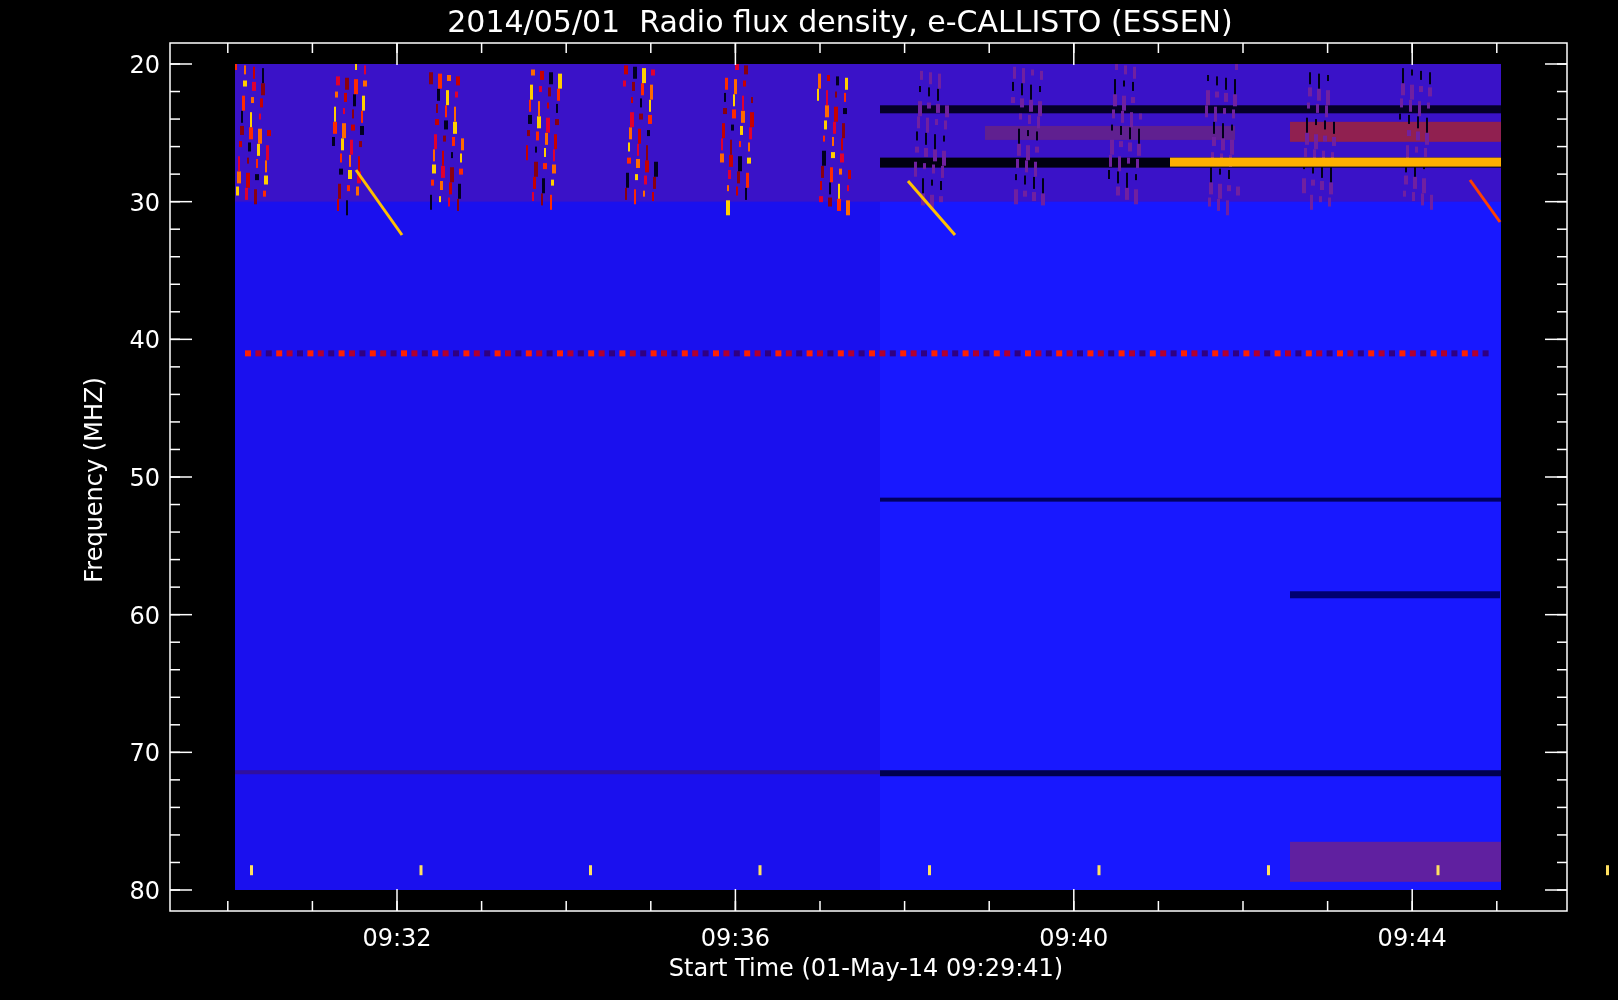  What do you see at coordinates (1074, 938) in the screenshot?
I see `tick-label: 09:40` at bounding box center [1074, 938].